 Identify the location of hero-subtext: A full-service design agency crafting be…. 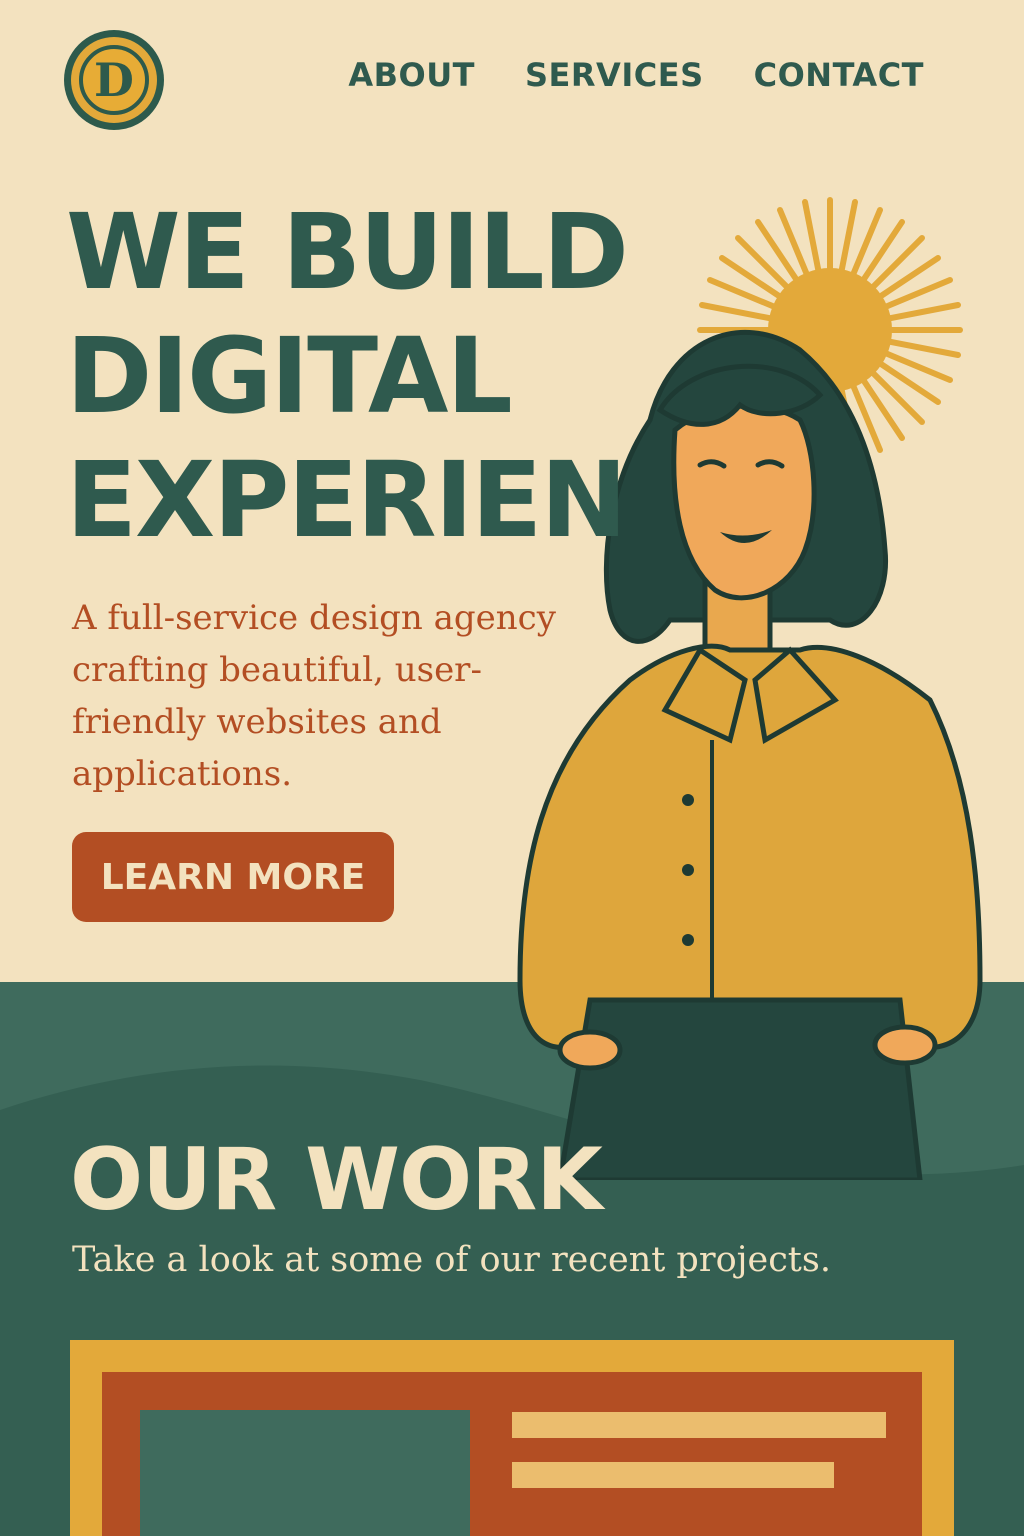
(314, 696).